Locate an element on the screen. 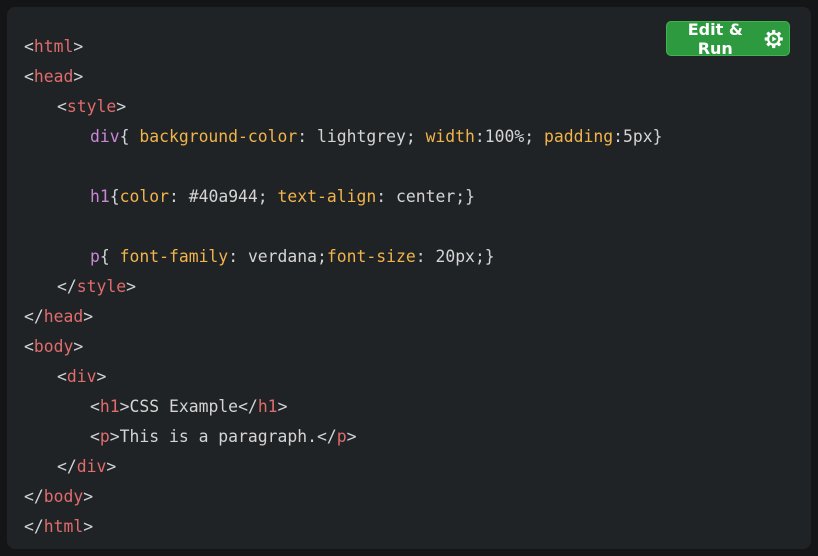  code-line: <html> is located at coordinates (54, 46).